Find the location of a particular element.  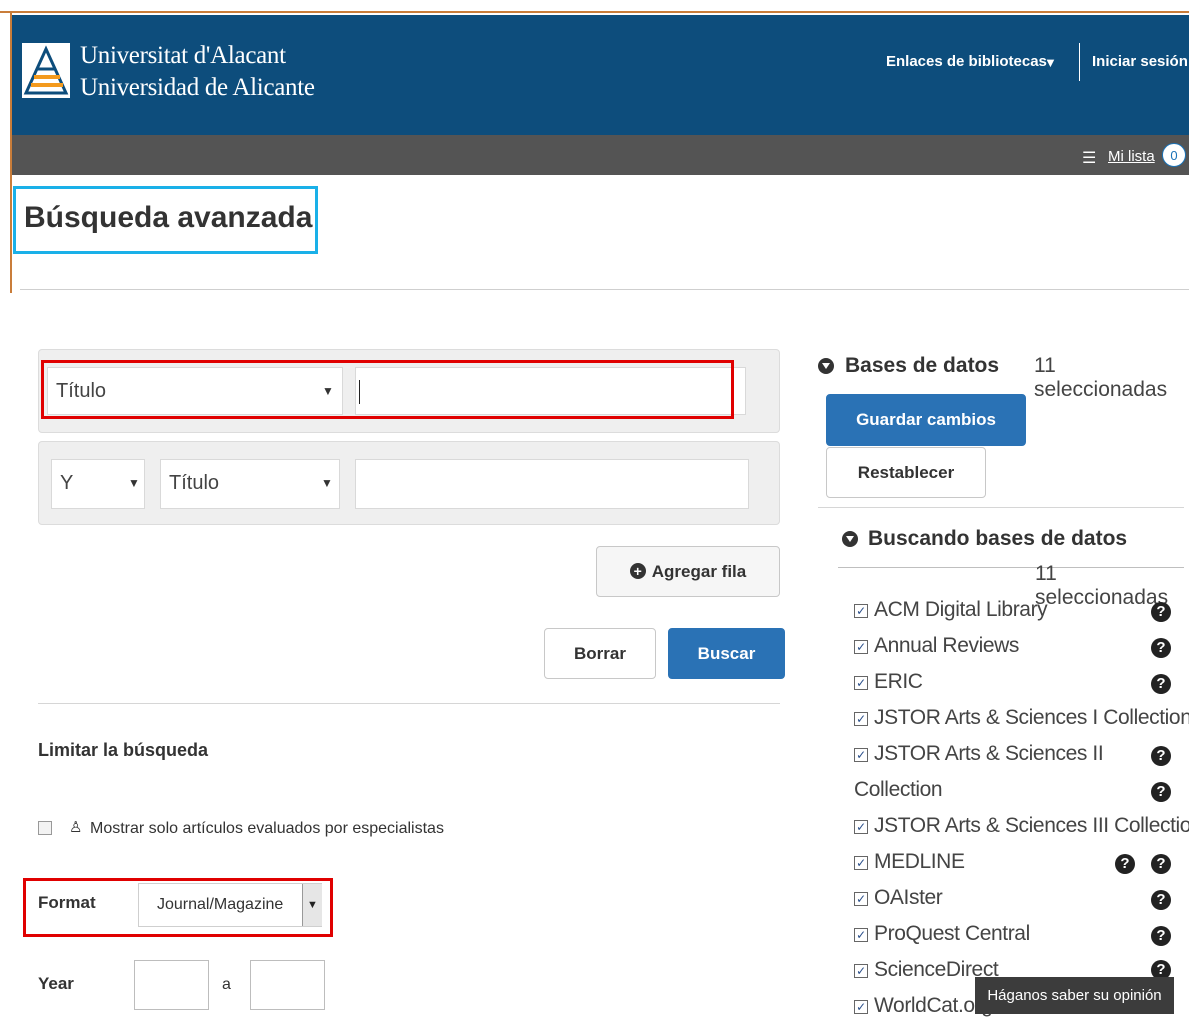

database-item: ✓ JSTOR Arts & Sciences III Collection is located at coordinates (1021, 826).